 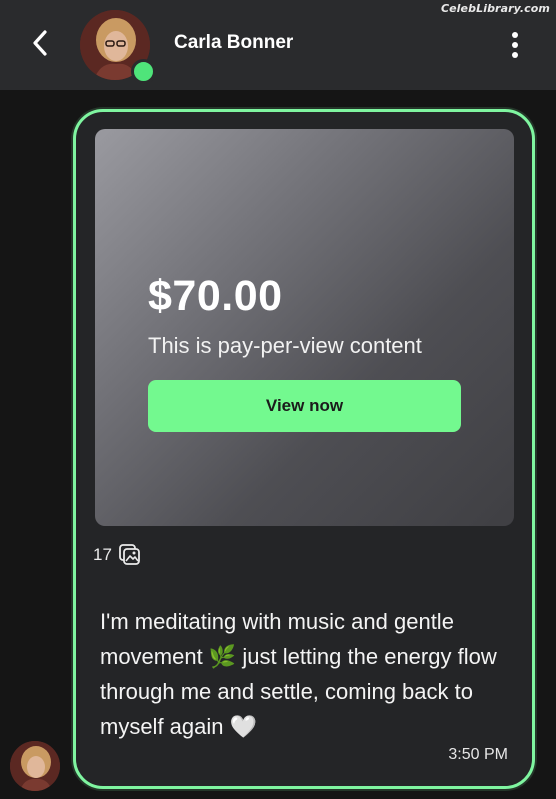 I want to click on ppv-description: This is pay-per-view content, so click(x=285, y=345).